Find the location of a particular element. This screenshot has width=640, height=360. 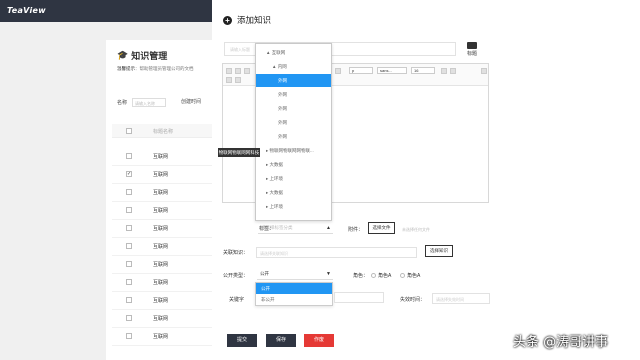

tag-icon is located at coordinates (472, 45).